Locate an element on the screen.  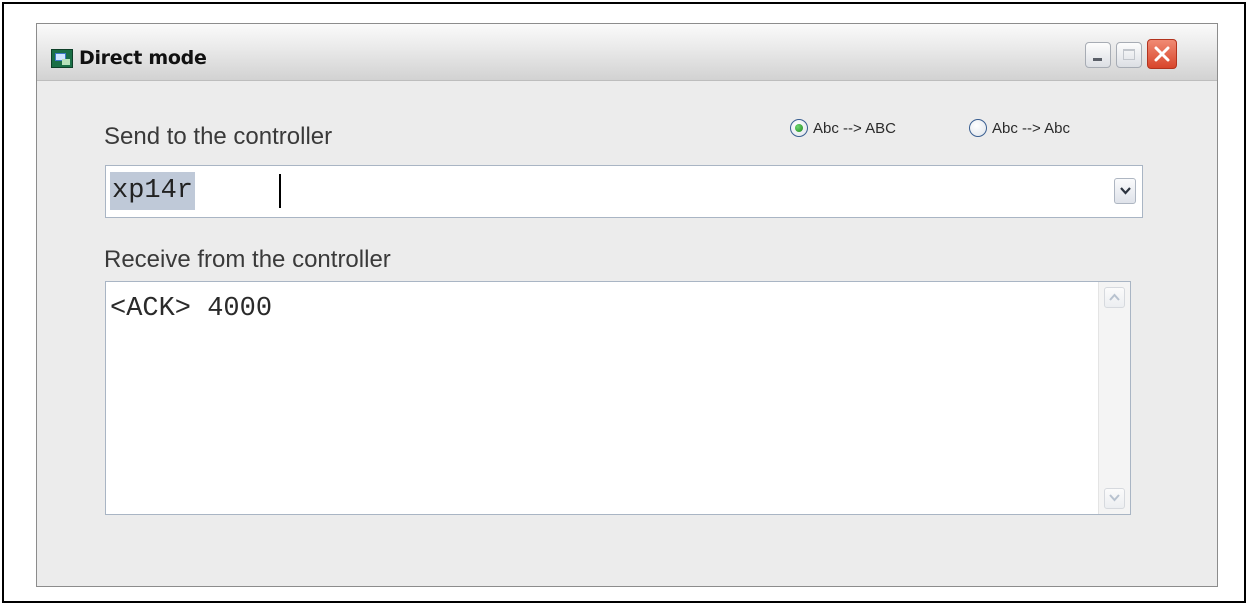
radio-uppercase-label: Abc --> ABC is located at coordinates (854, 128).